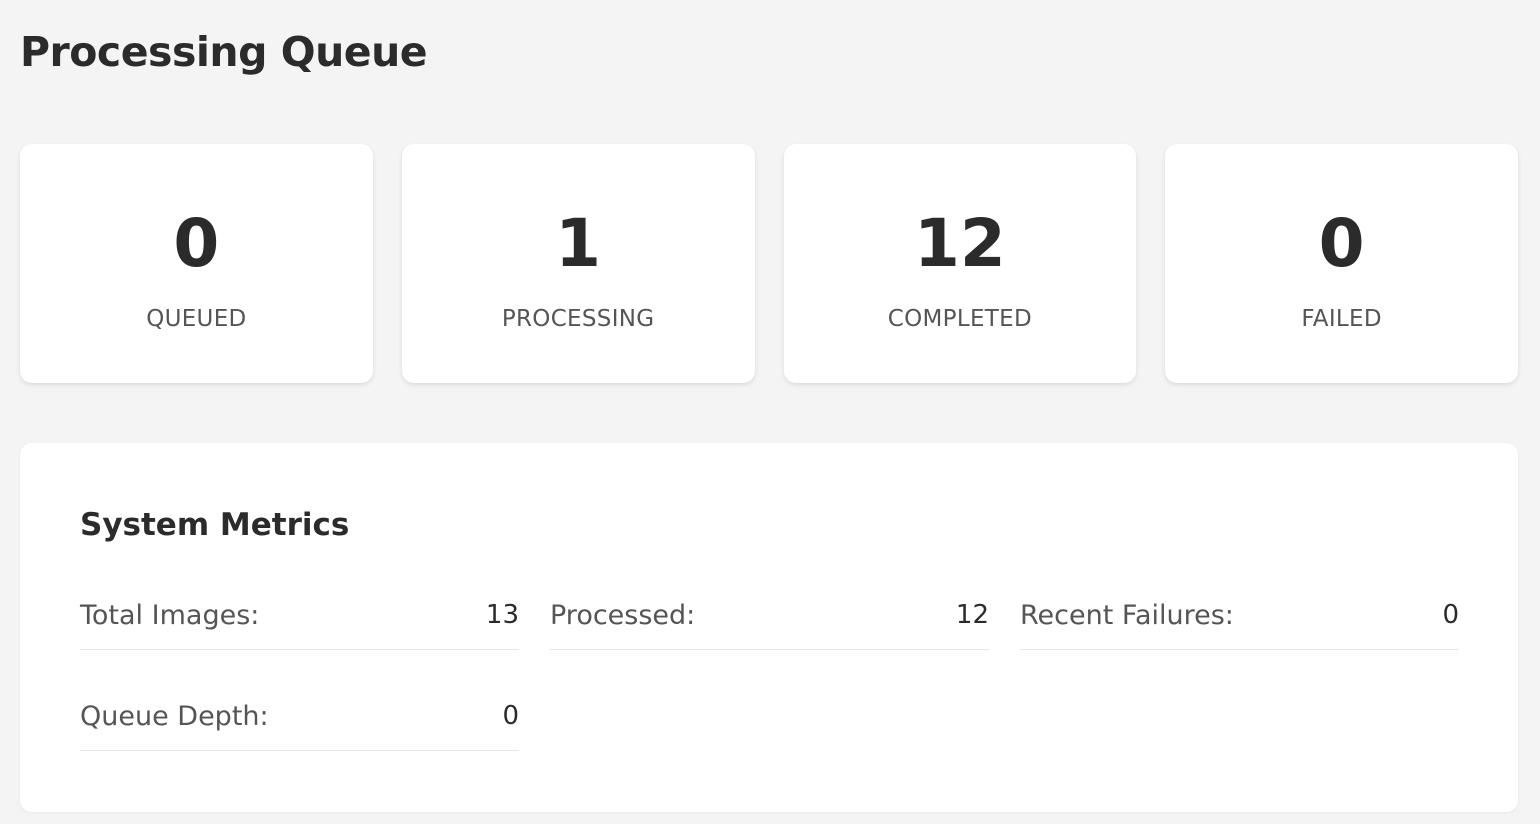  I want to click on stat-card-completed: 12 COMPLETED, so click(960, 263).